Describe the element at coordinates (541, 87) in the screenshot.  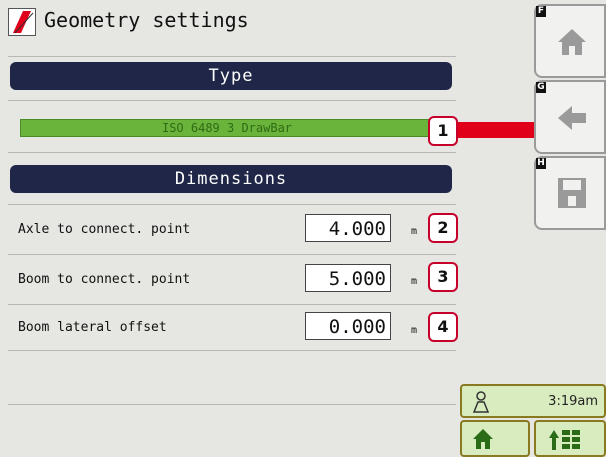
I see `softkey-letter-g: G` at that location.